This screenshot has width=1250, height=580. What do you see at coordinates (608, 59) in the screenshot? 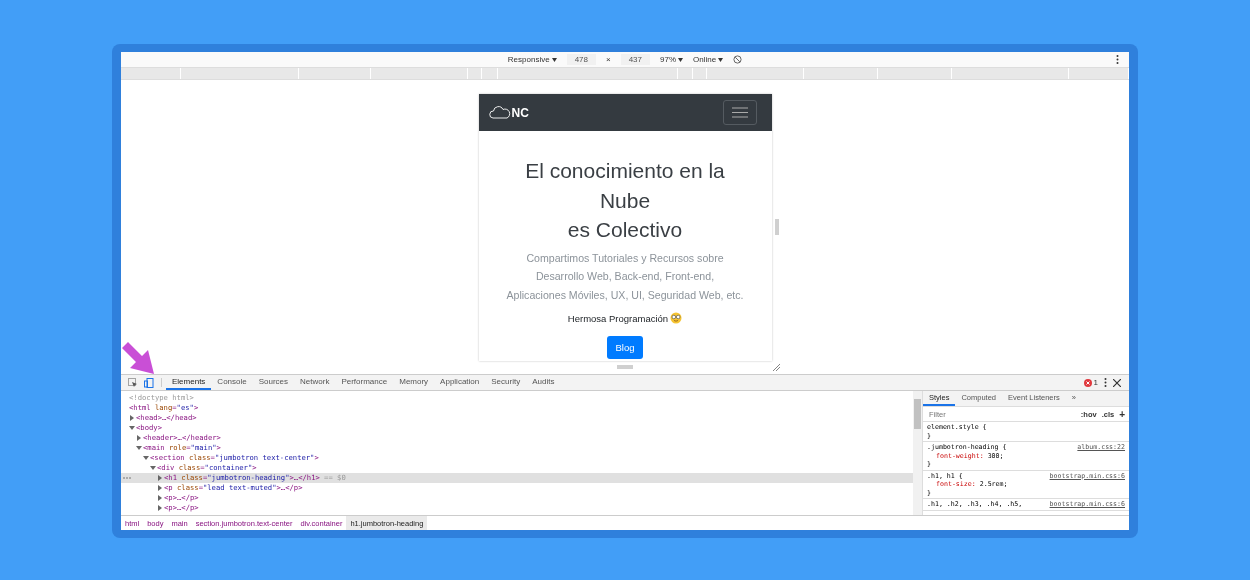
I see `times-sign: ×` at bounding box center [608, 59].